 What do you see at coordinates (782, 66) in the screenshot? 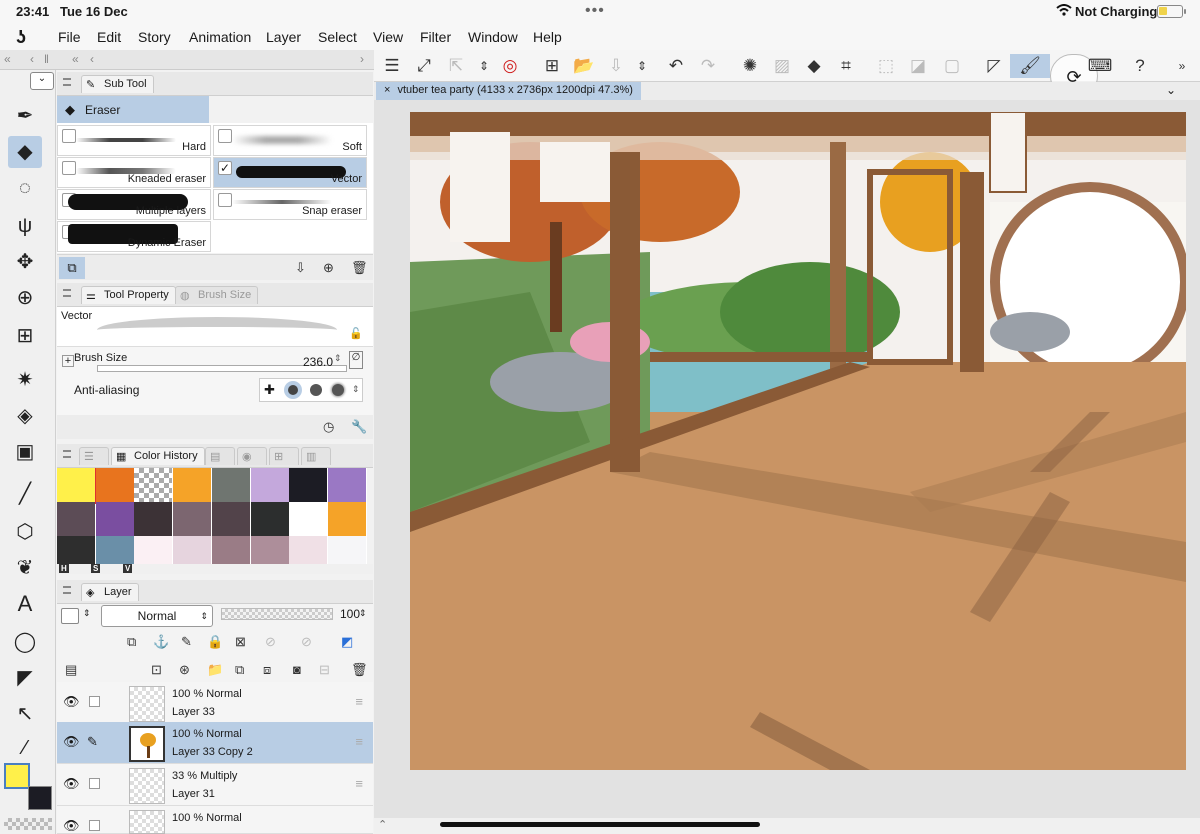
I see `clear-icon: ▨` at bounding box center [782, 66].